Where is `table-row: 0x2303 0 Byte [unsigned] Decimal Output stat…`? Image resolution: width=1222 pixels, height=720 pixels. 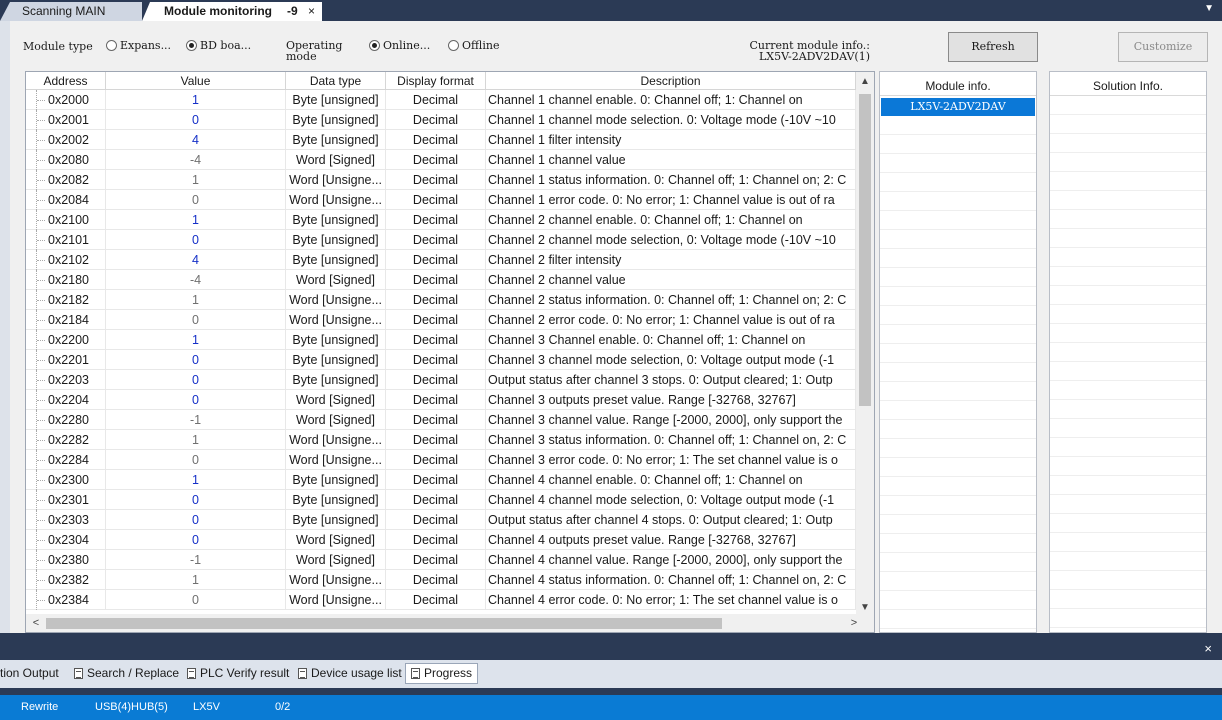 table-row: 0x2303 0 Byte [unsigned] Decimal Output stat… is located at coordinates (441, 520).